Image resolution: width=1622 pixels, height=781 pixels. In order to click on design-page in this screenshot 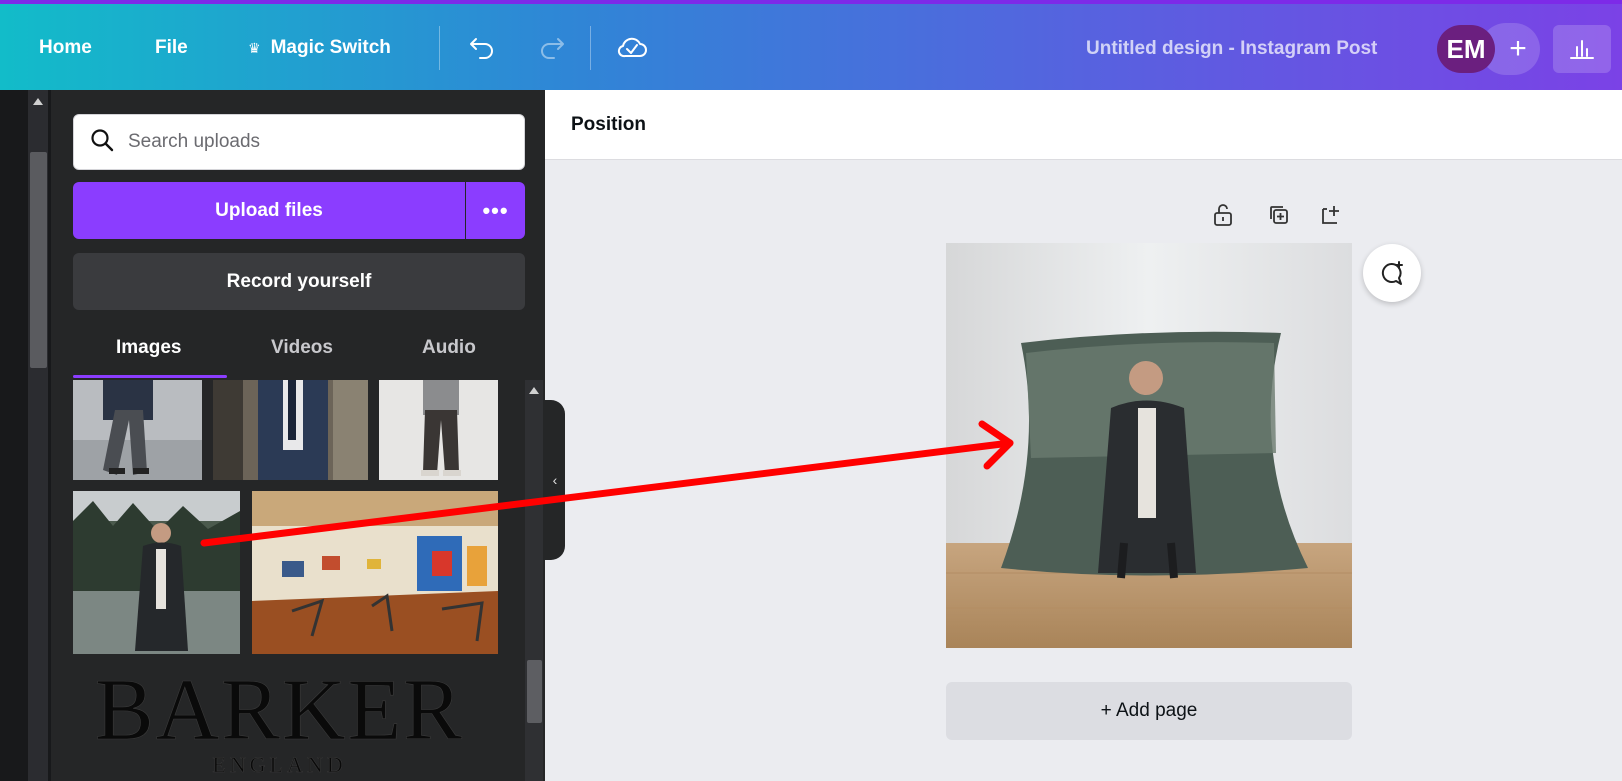, I will do `click(1149, 445)`.